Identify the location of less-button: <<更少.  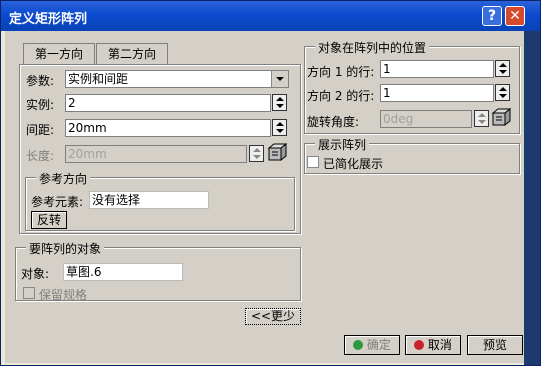
(273, 316).